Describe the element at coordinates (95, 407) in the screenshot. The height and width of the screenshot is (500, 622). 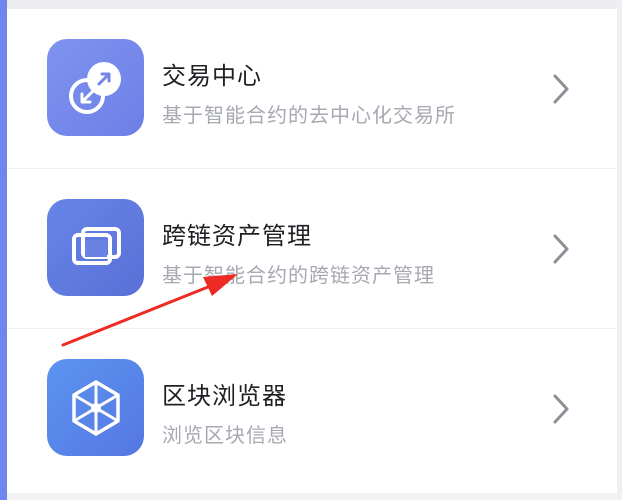
I see `block-explorer-icon` at that location.